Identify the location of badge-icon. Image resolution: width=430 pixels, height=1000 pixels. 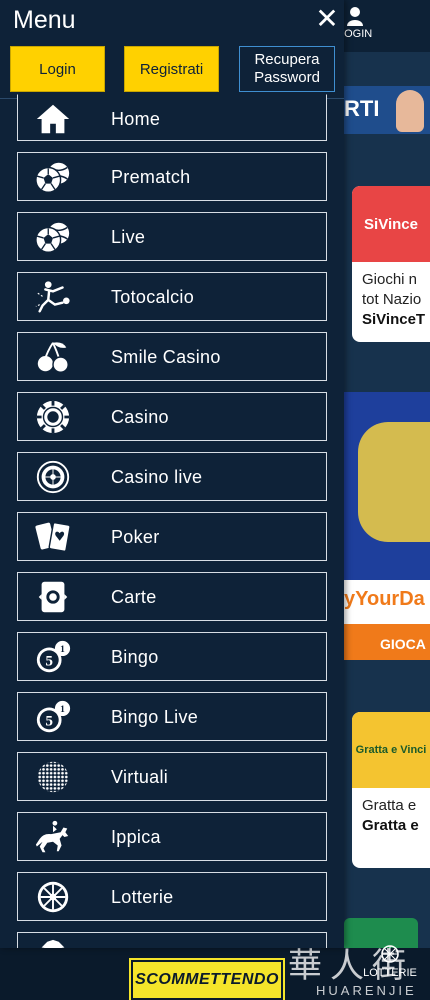
(53, 943).